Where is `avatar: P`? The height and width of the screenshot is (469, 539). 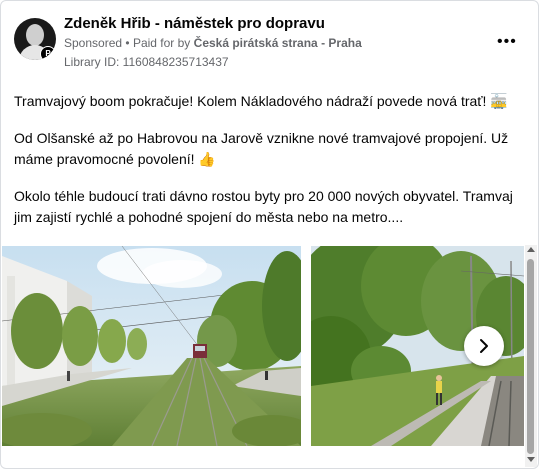
avatar: P is located at coordinates (35, 39).